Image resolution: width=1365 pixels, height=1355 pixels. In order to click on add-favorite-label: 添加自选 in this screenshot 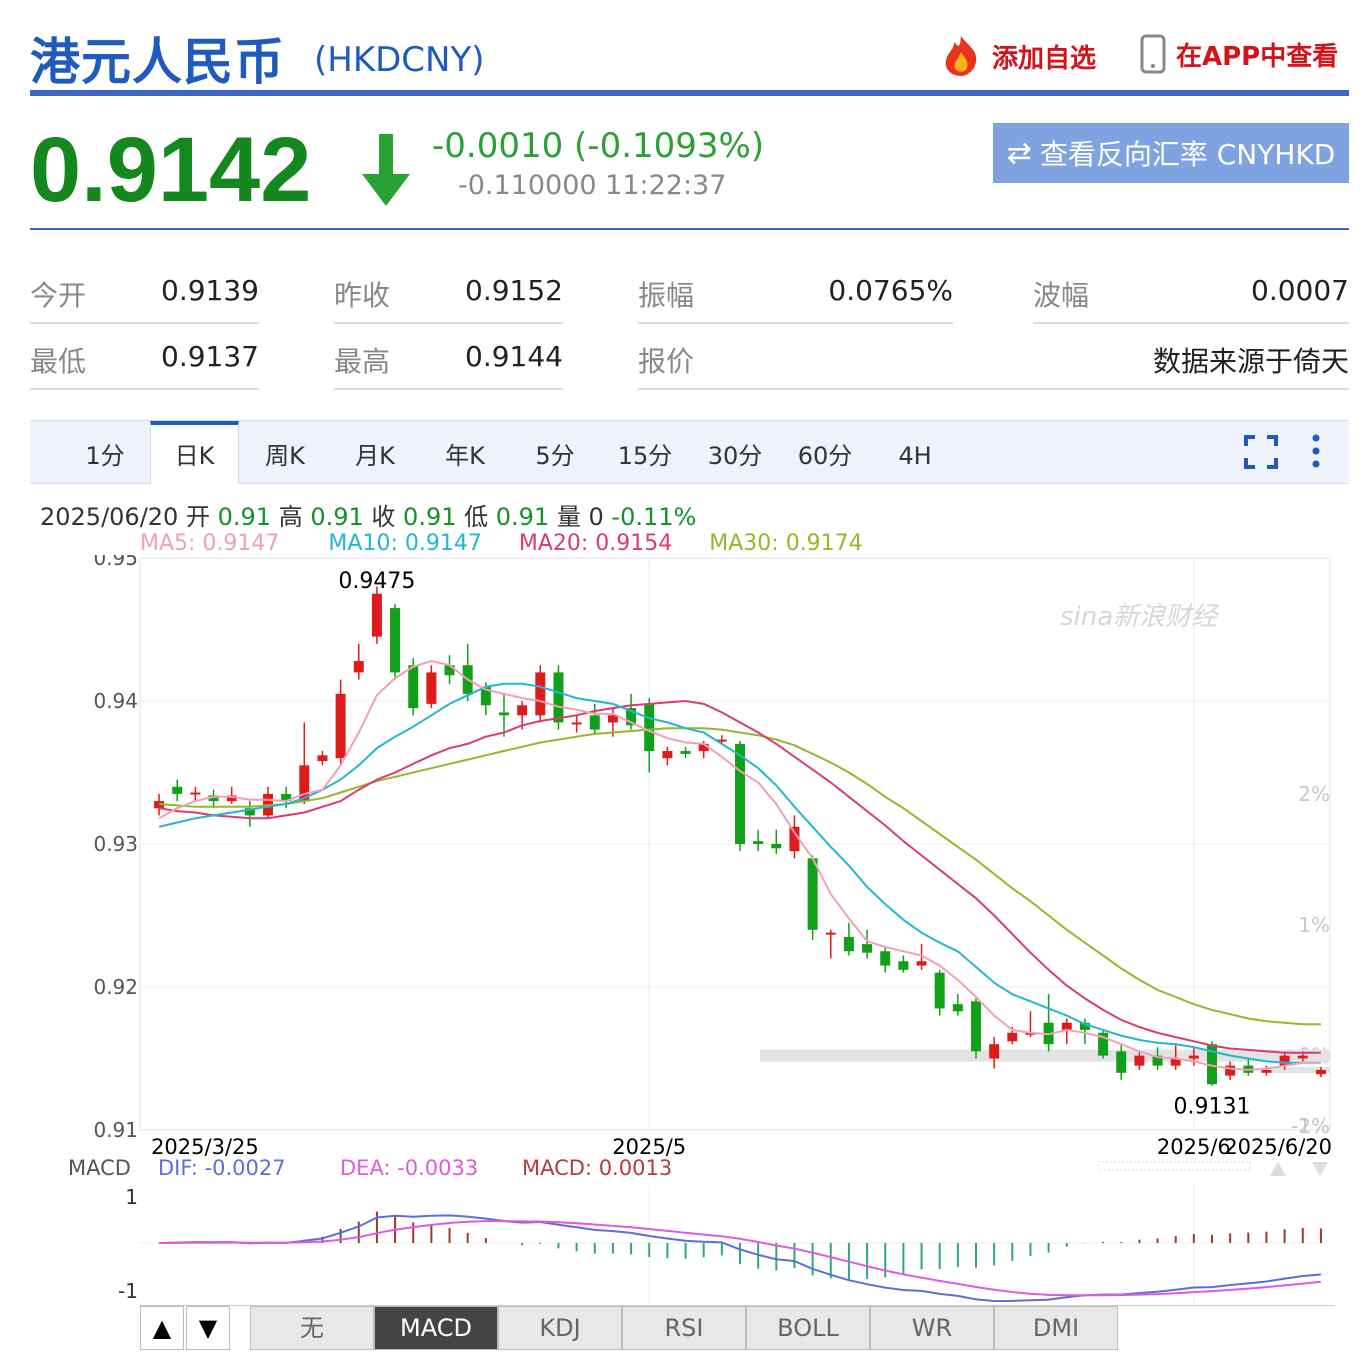, I will do `click(1044, 58)`.